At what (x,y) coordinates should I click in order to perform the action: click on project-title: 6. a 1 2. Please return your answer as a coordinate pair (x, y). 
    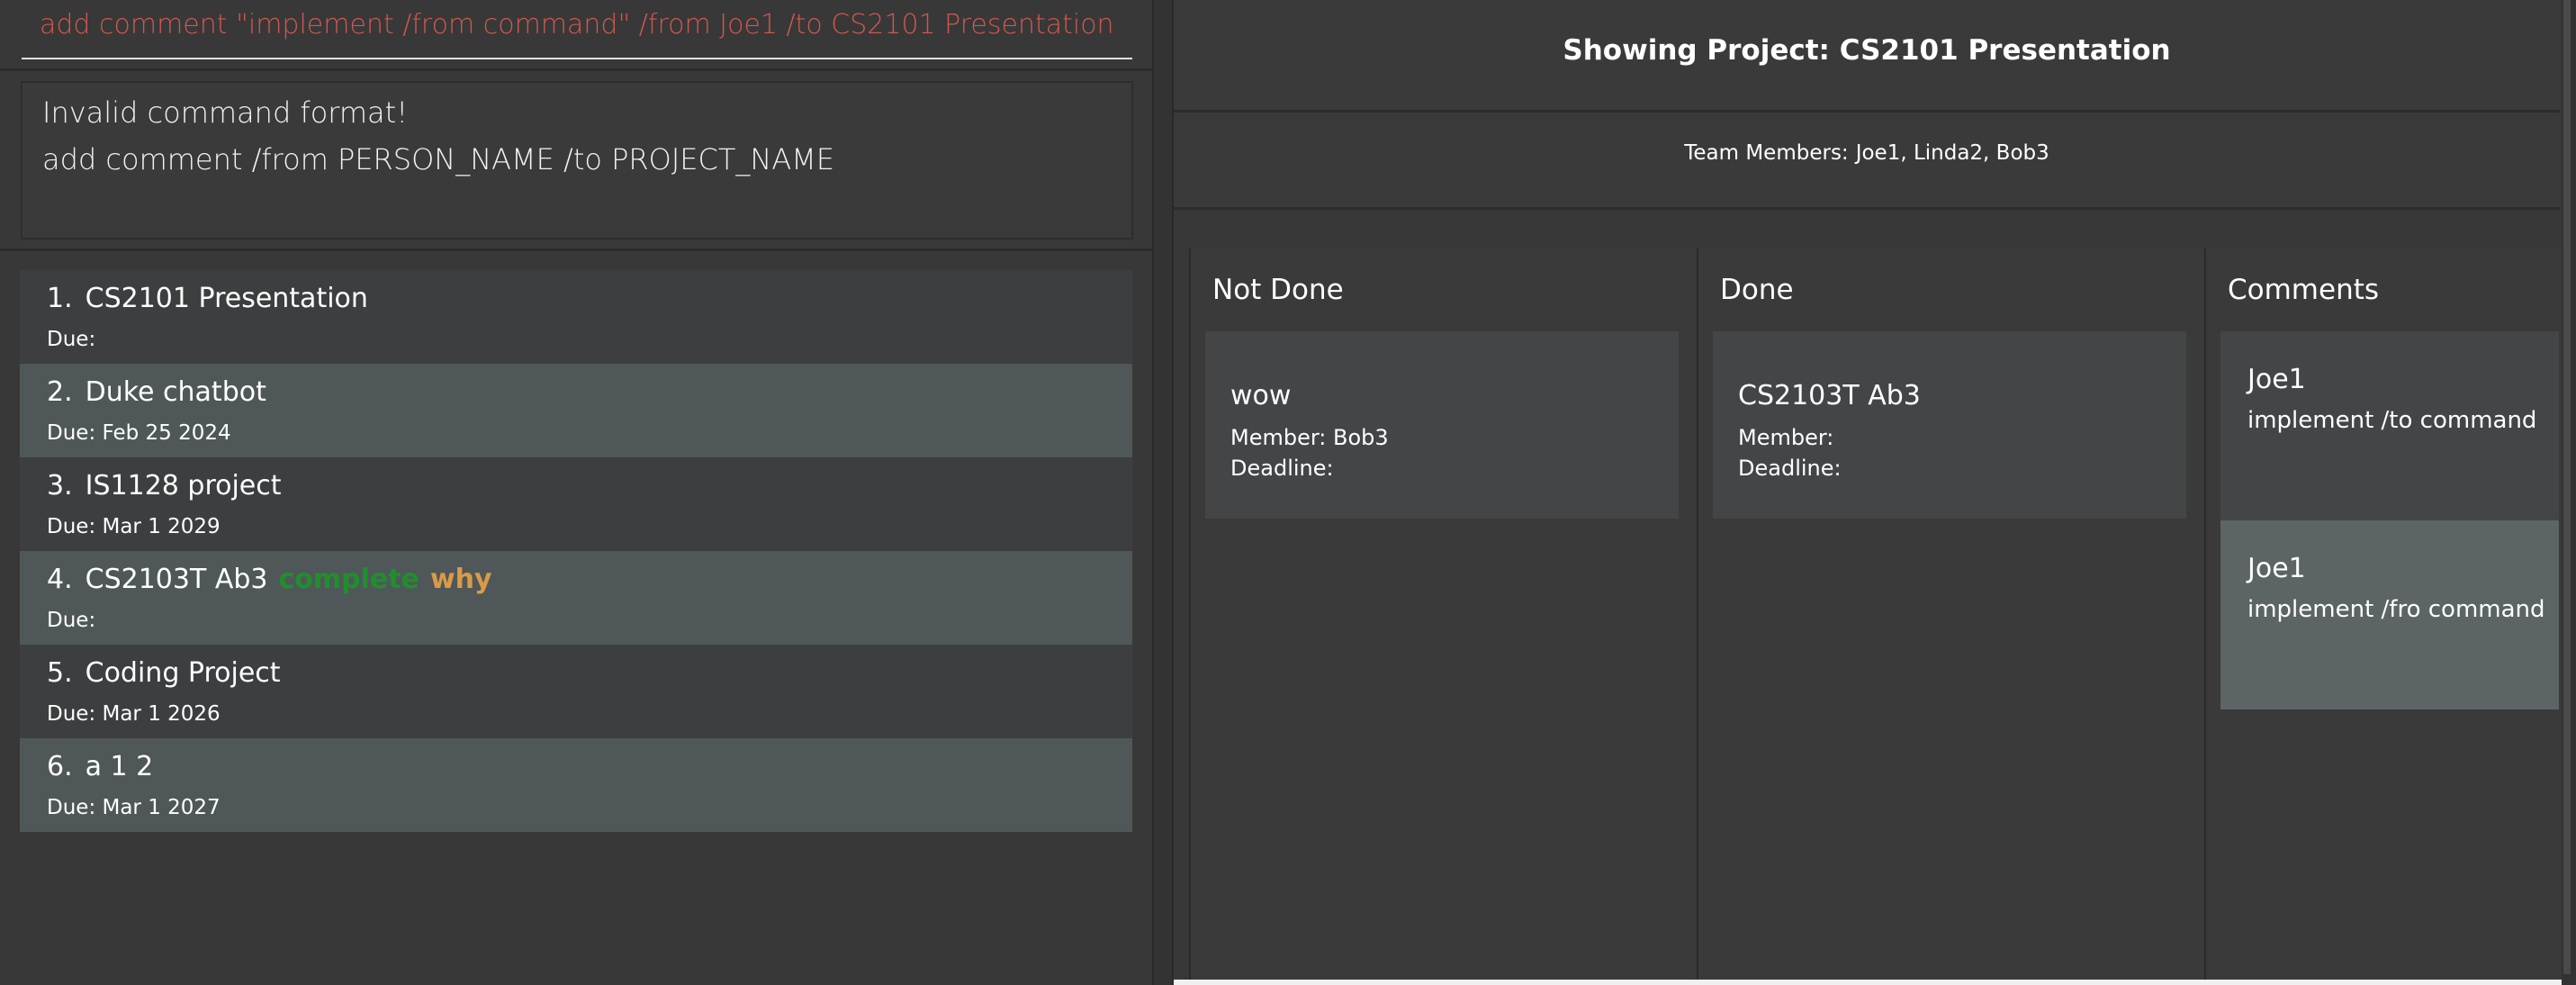
    Looking at the image, I should click on (100, 767).